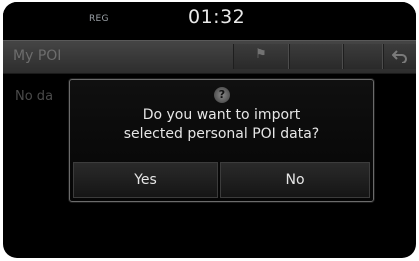 The image size is (419, 261). I want to click on dialog-message-line2: selected personal POI data?, so click(221, 134).